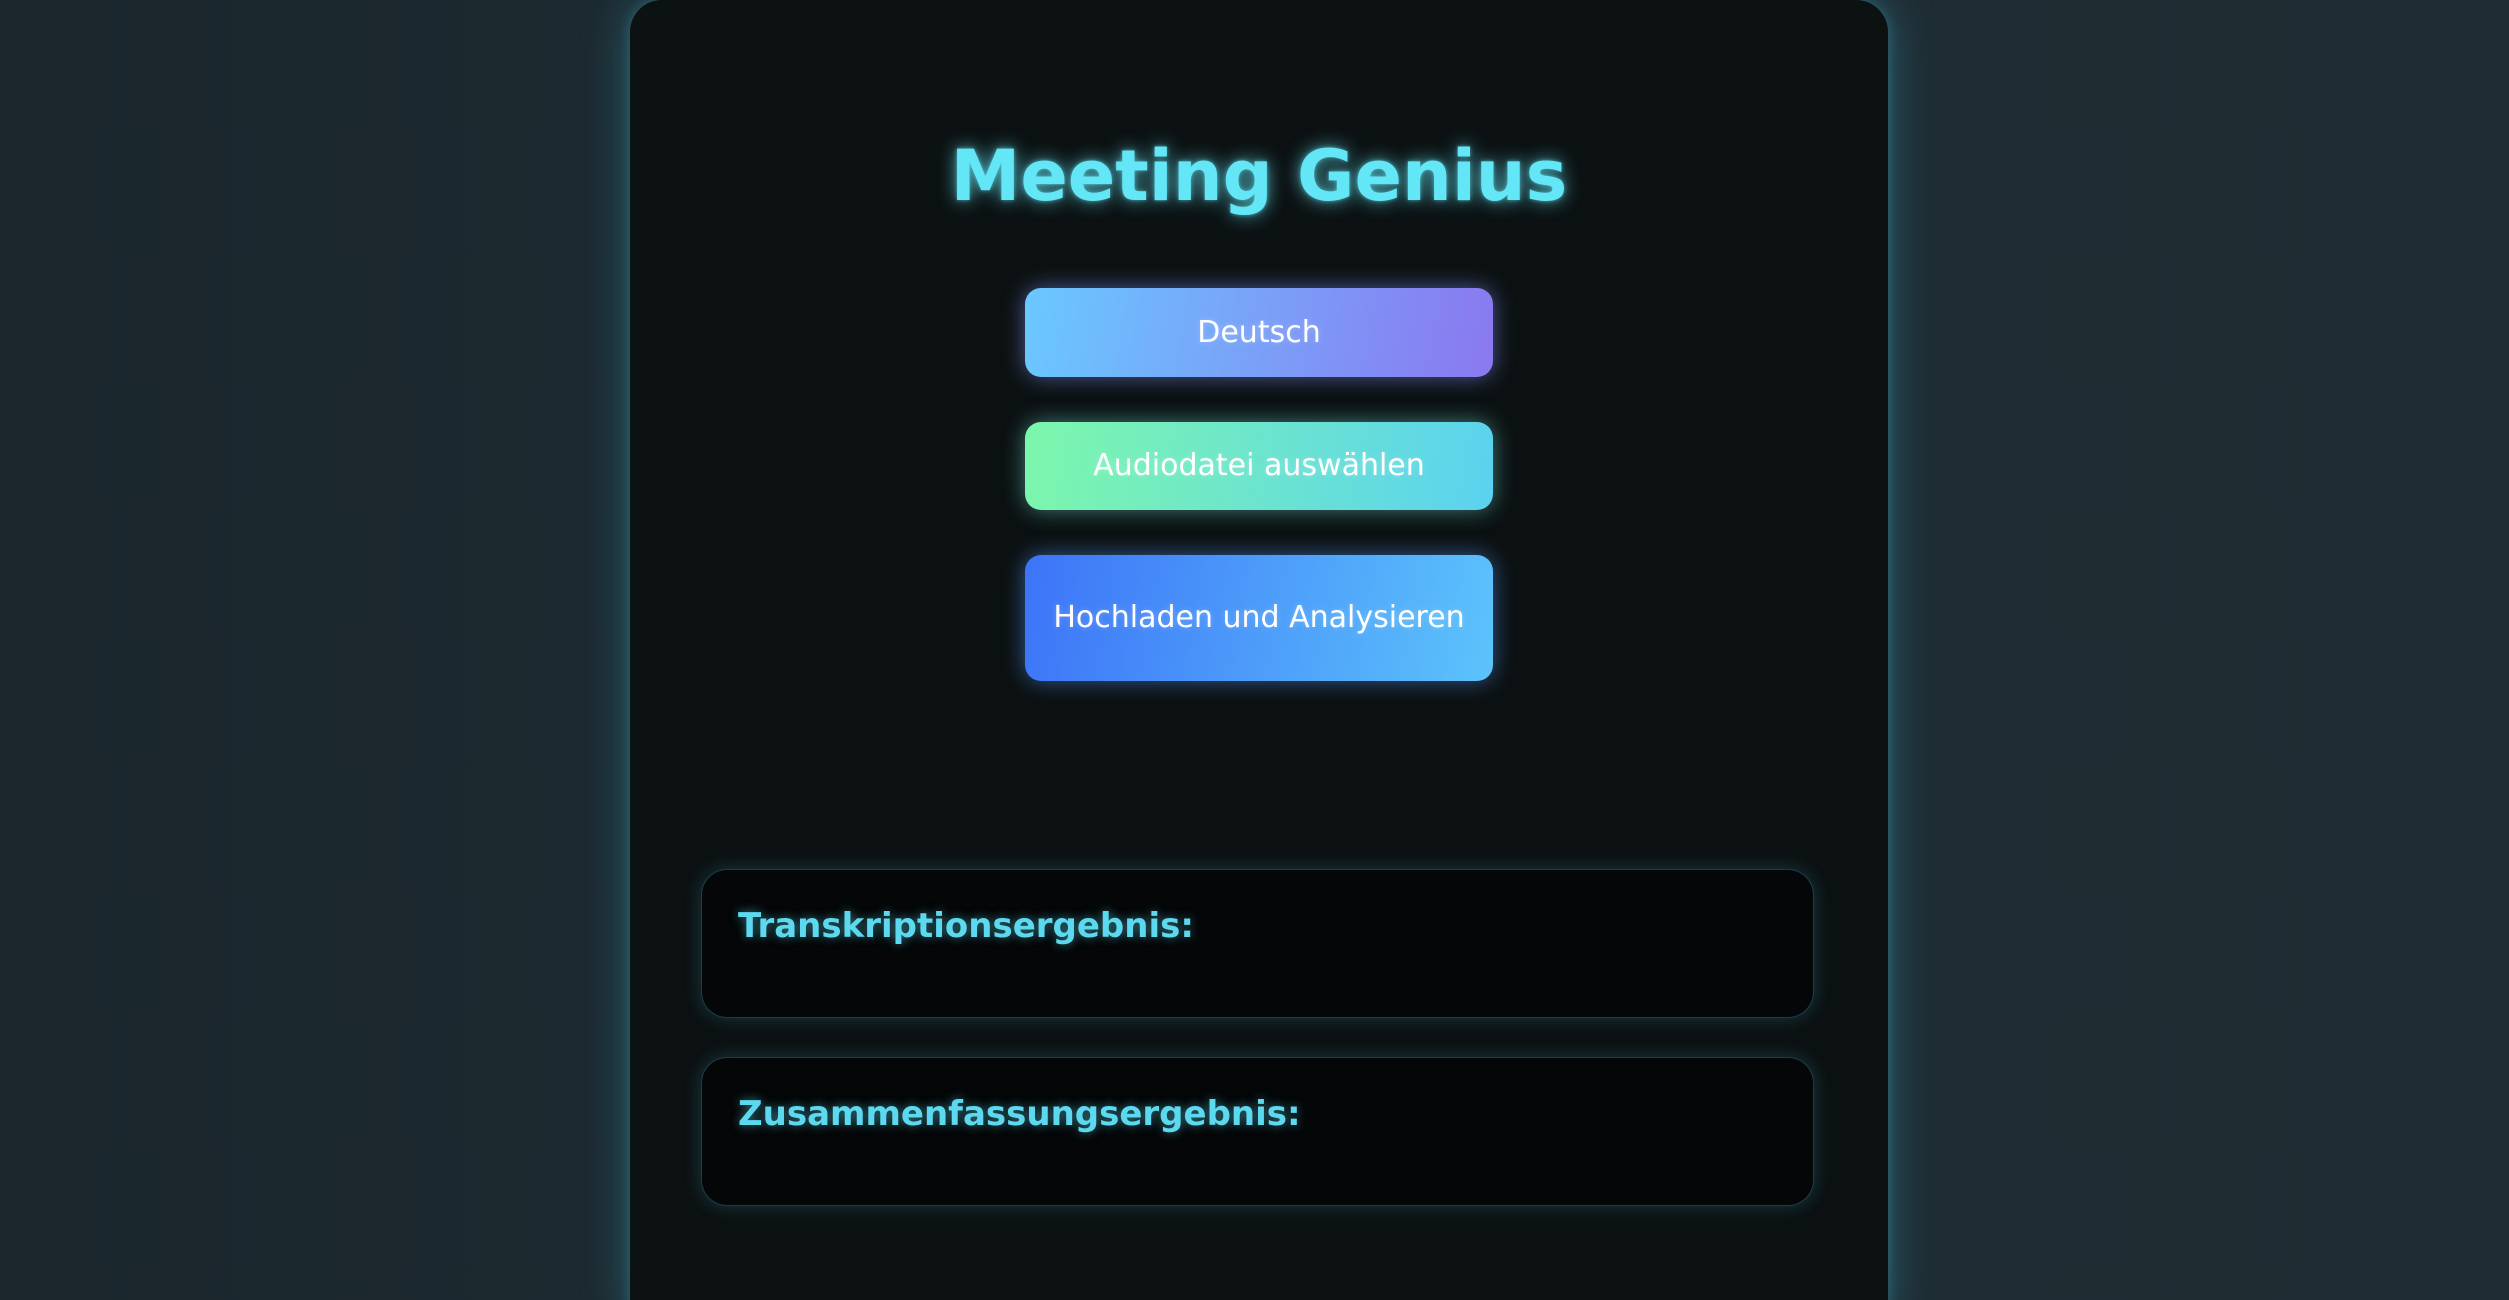  Describe the element at coordinates (1259, 618) in the screenshot. I see `upload-analyze-button: Hochladen und Analysieren` at that location.